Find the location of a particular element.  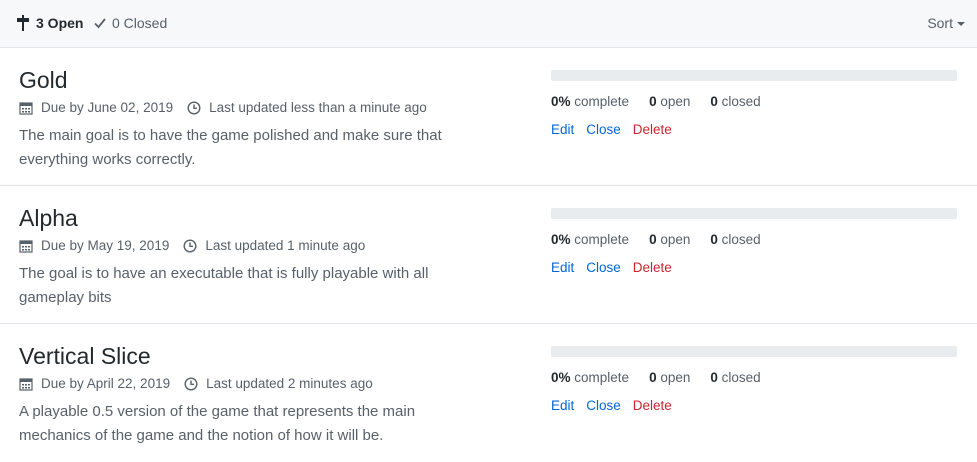

due-date: Due by June 02, 2019 is located at coordinates (107, 107).